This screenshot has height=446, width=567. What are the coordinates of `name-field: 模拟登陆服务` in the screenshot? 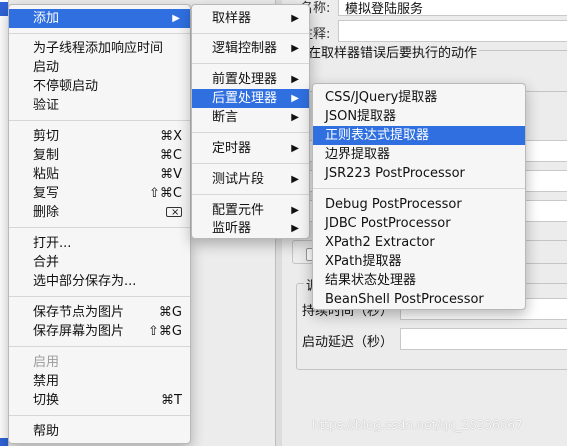 It's located at (452, 8).